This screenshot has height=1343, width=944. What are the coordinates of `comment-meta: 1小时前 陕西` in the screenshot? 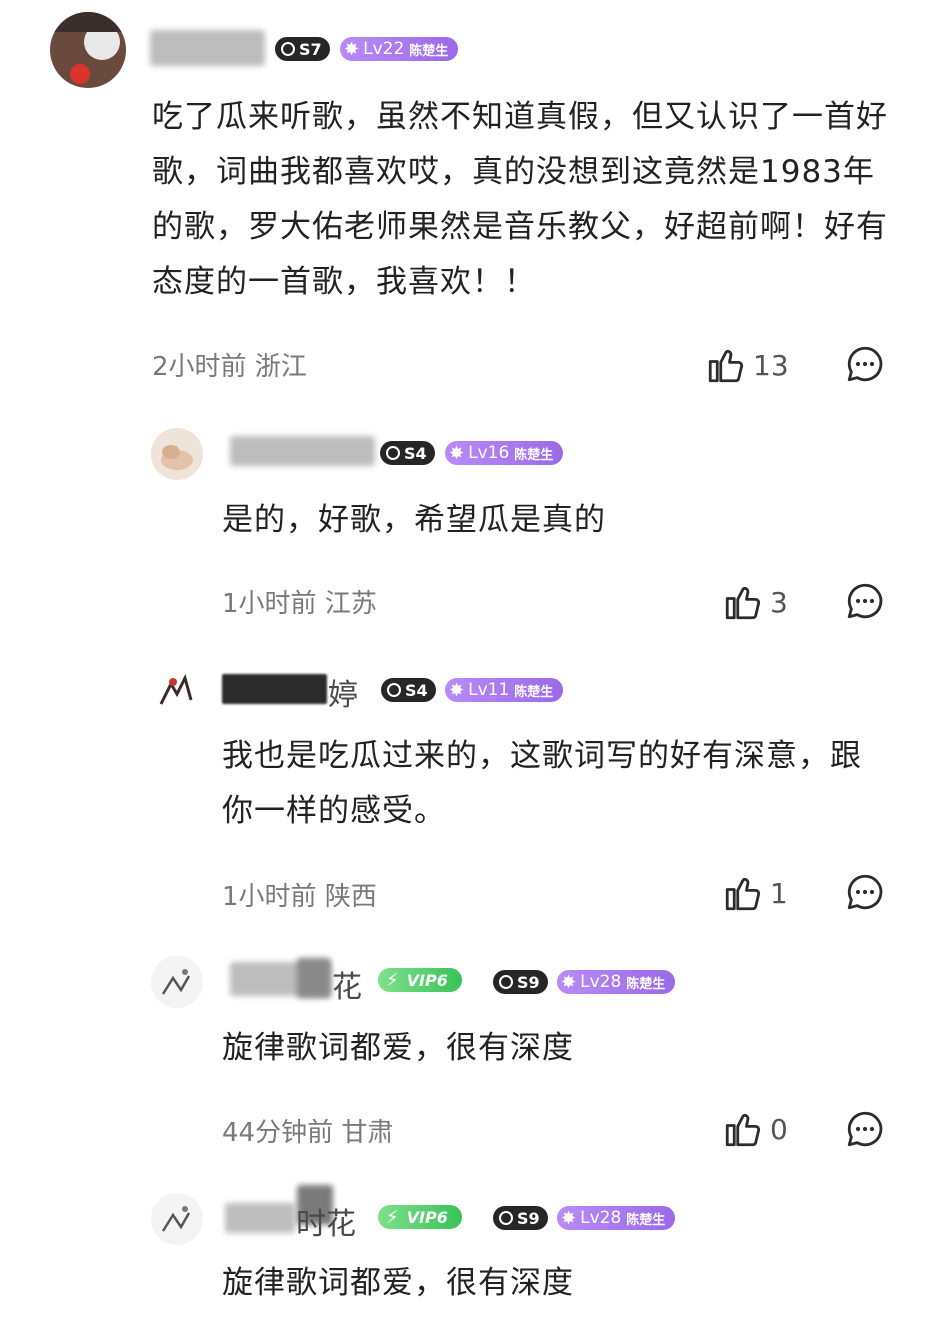 It's located at (299, 894).